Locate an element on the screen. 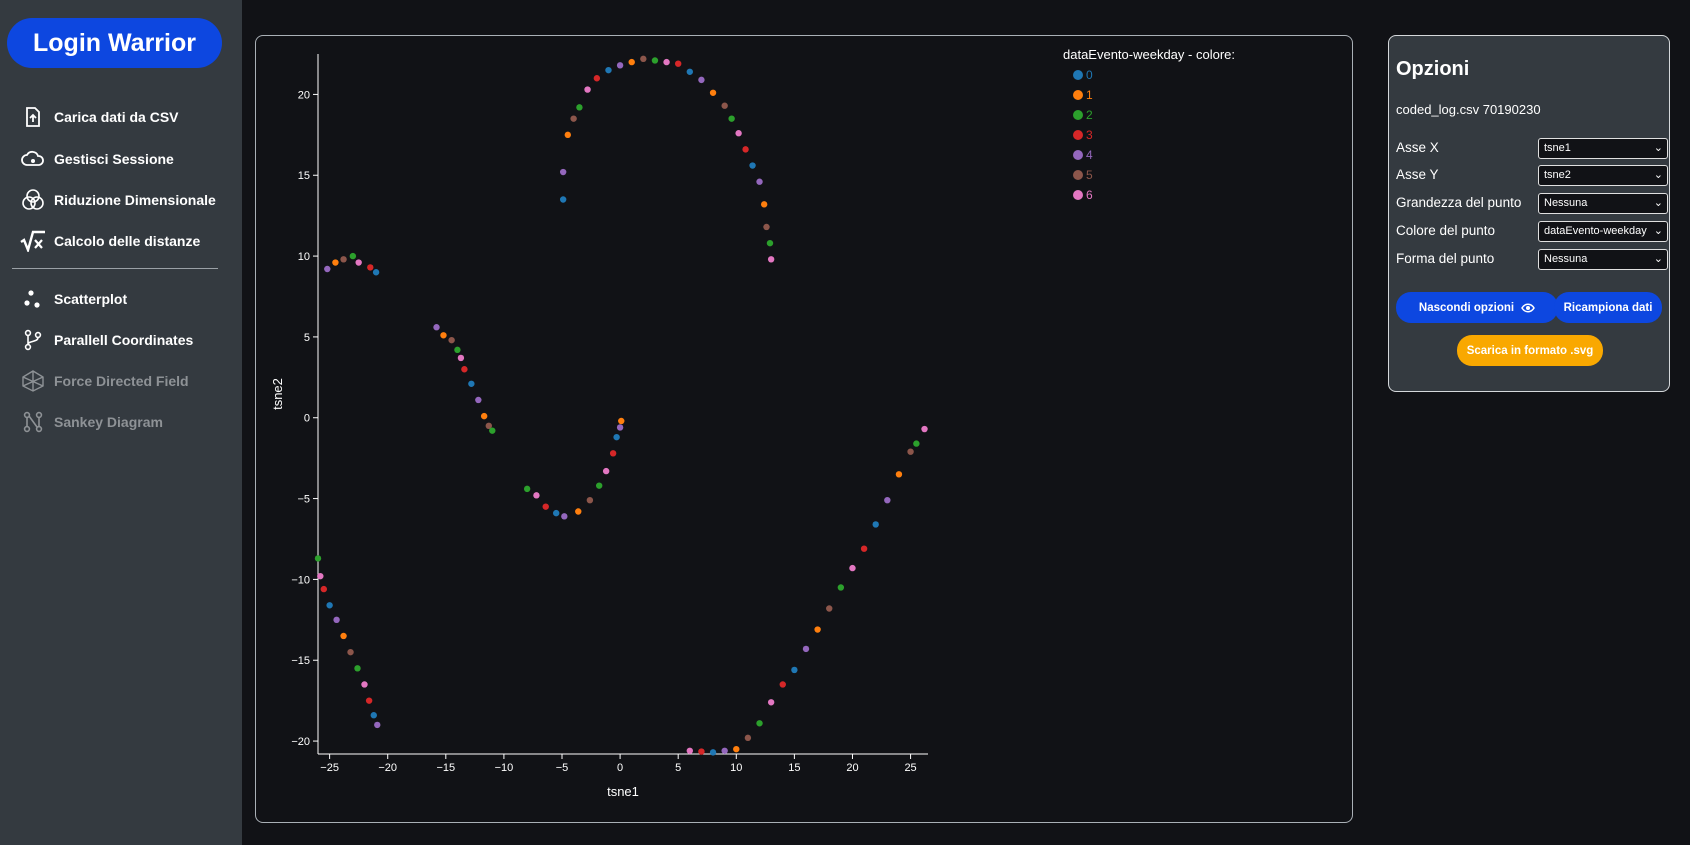 Image resolution: width=1690 pixels, height=845 pixels. y-axis-select: tsne2 ⌄ is located at coordinates (1603, 175).